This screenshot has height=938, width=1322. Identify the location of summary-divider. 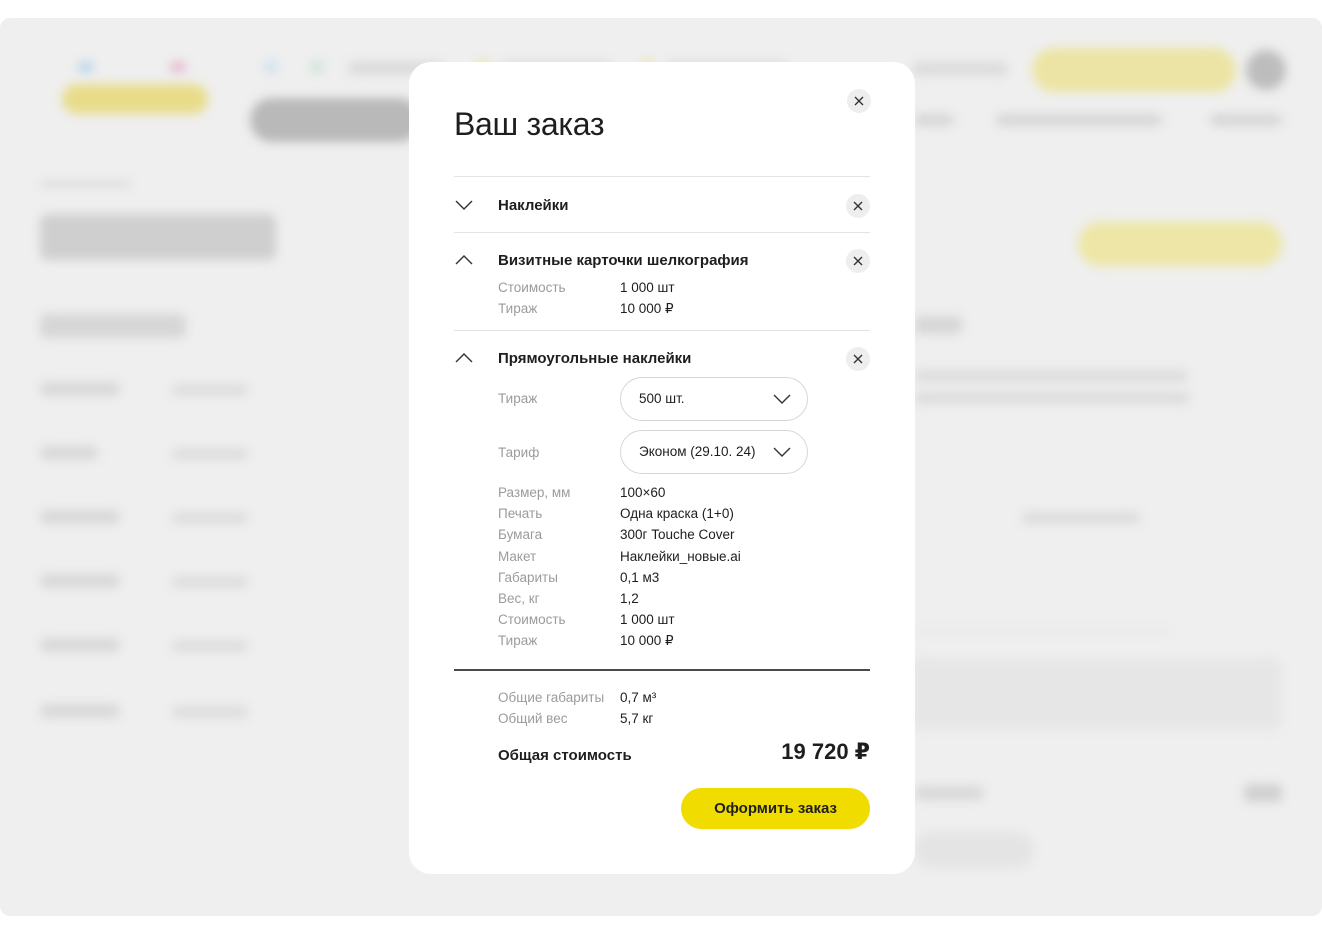
(662, 670).